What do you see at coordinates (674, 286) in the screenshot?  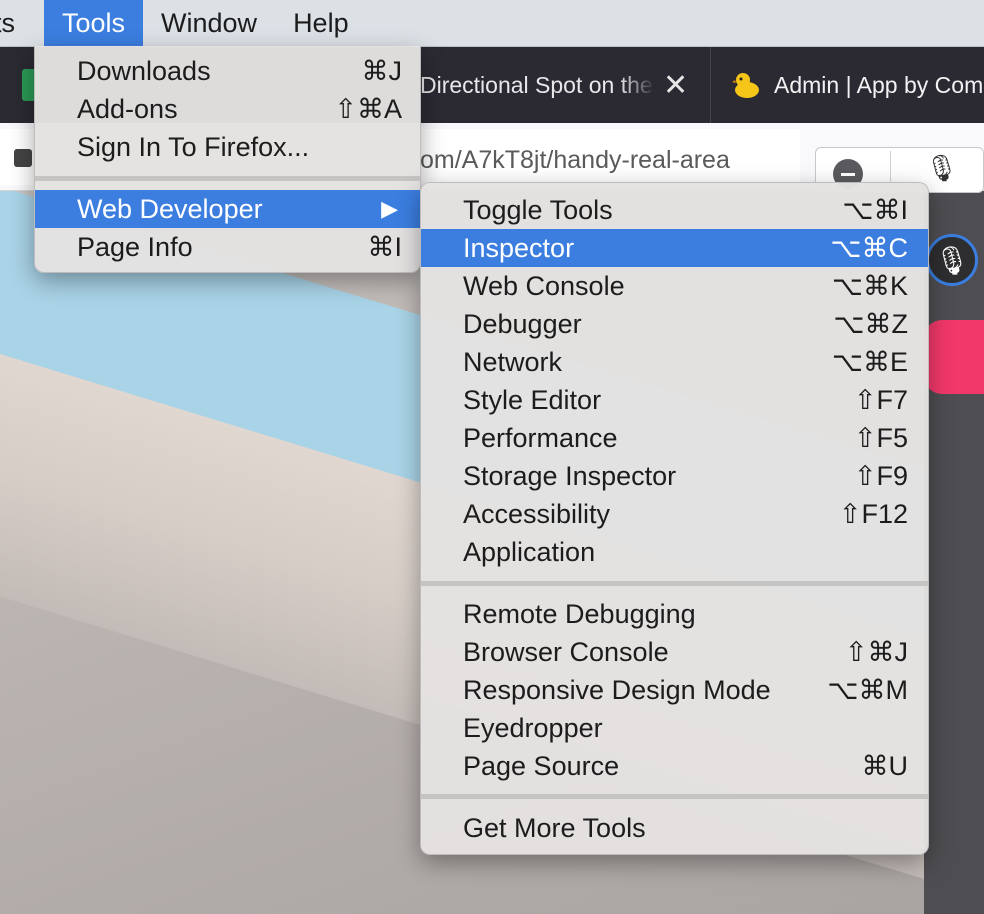 I see `menu-item-web-console: Web Console ⌥⌘K` at bounding box center [674, 286].